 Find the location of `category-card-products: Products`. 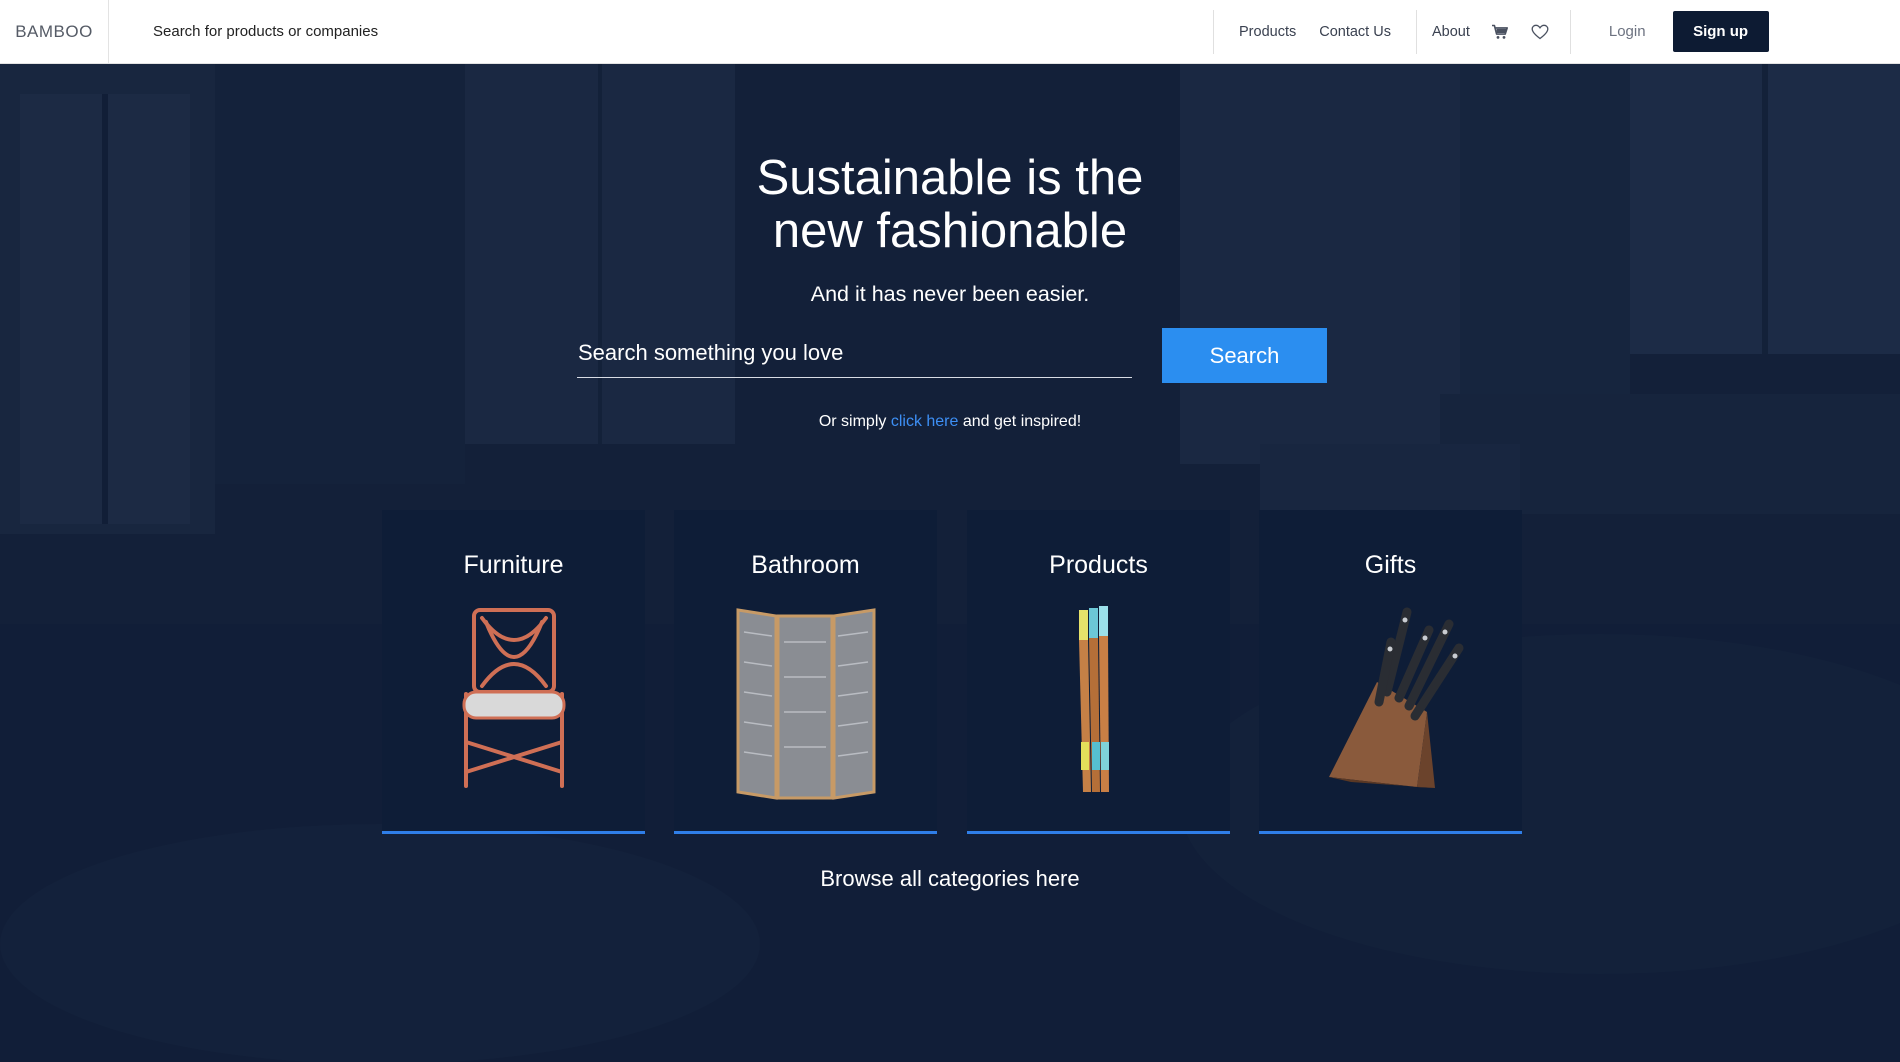

category-card-products: Products is located at coordinates (1098, 672).